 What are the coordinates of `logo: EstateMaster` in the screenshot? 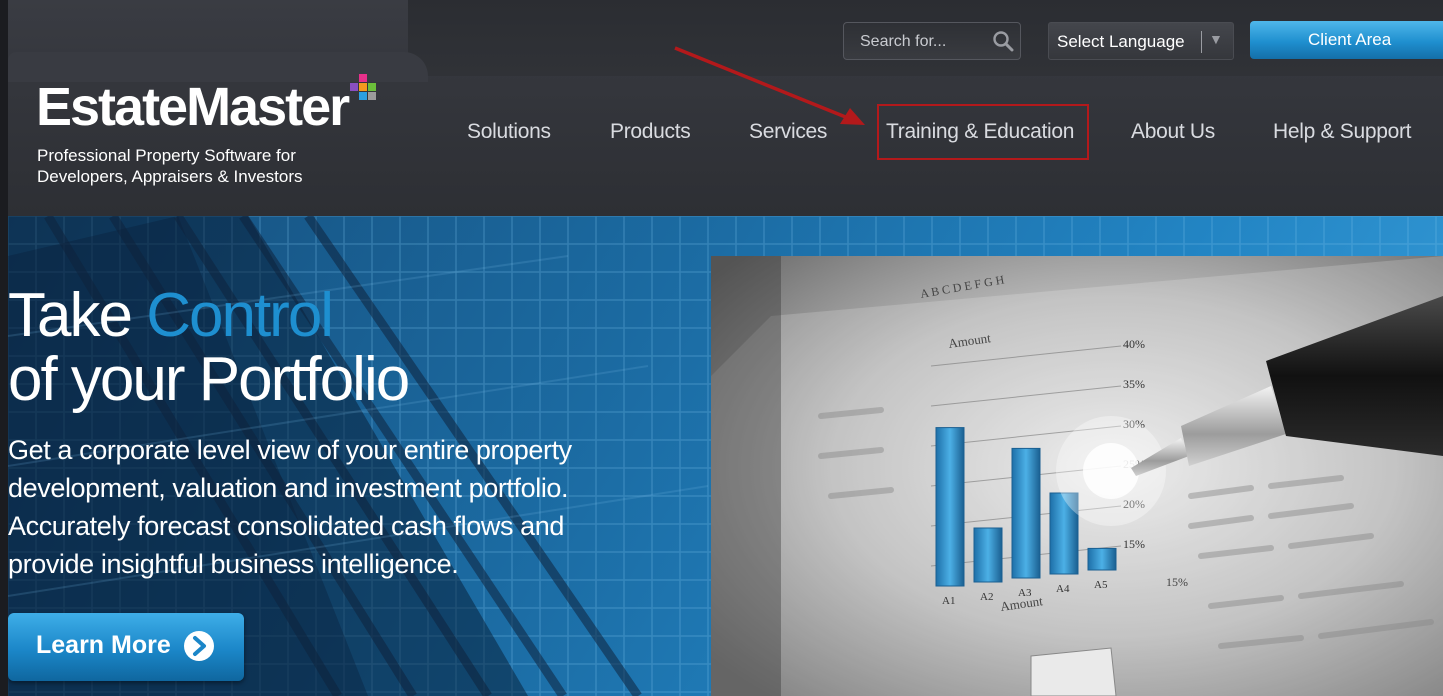 It's located at (206, 105).